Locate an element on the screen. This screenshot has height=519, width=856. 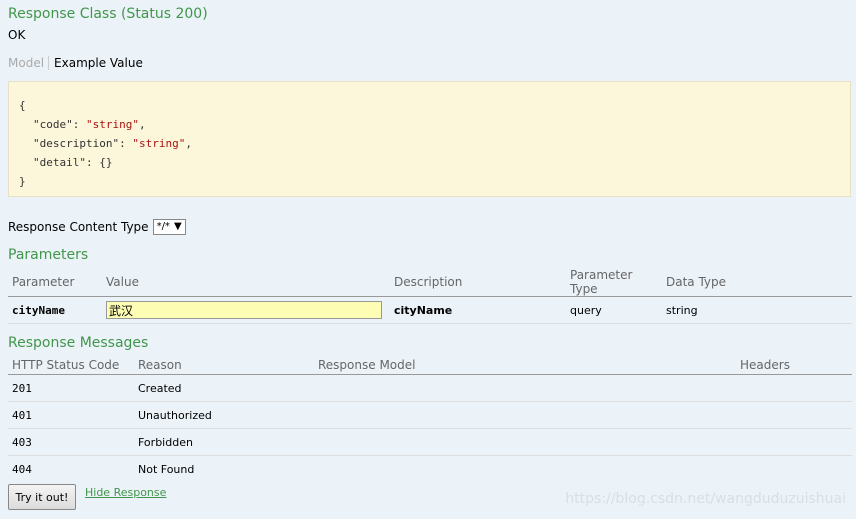
json-value: {} is located at coordinates (106, 162).